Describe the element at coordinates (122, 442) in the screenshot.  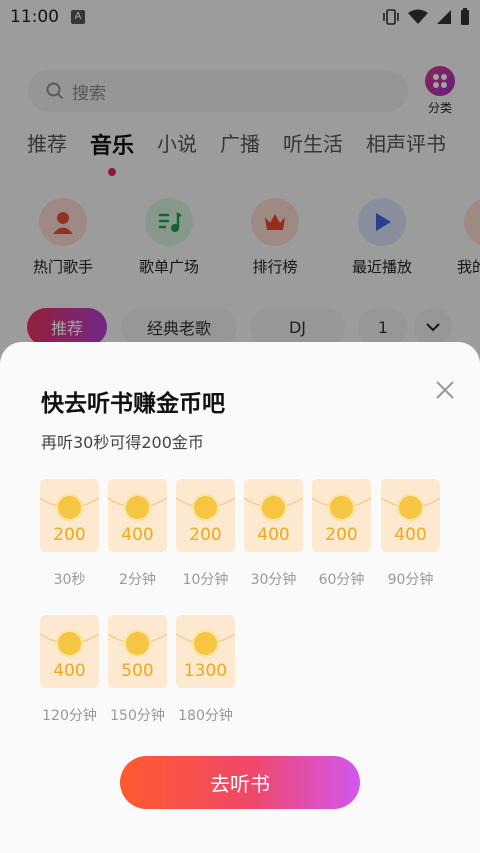
I see `sheet-subtitle: 再听30秒可得200金币` at that location.